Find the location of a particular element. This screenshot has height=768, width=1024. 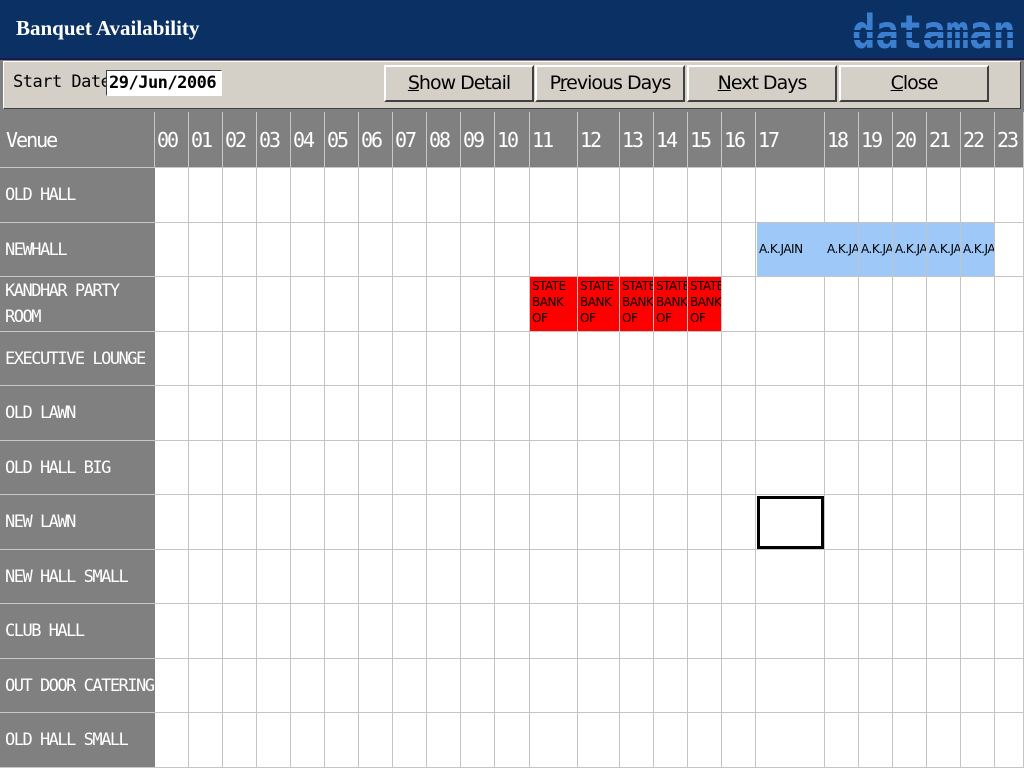

previous-days-button: Previous Days is located at coordinates (610, 83).